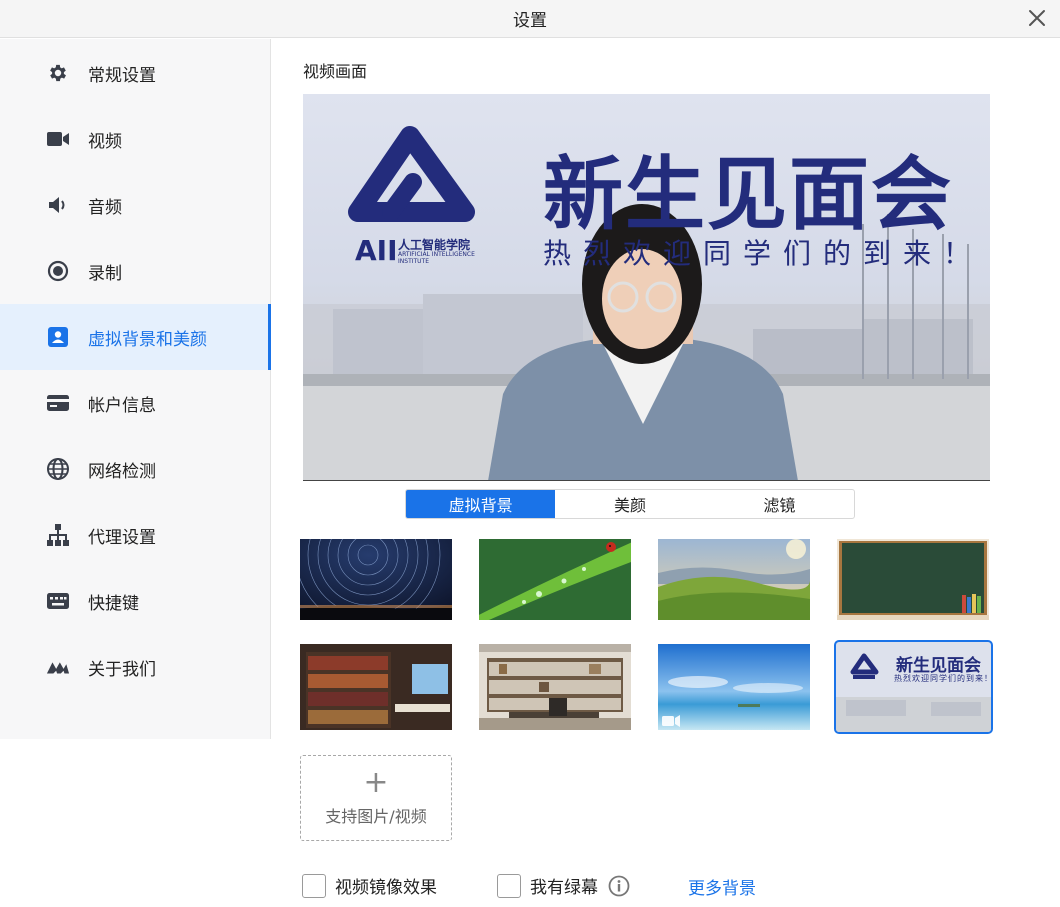  What do you see at coordinates (58, 535) in the screenshot?
I see `network-tree-icon` at bounding box center [58, 535].